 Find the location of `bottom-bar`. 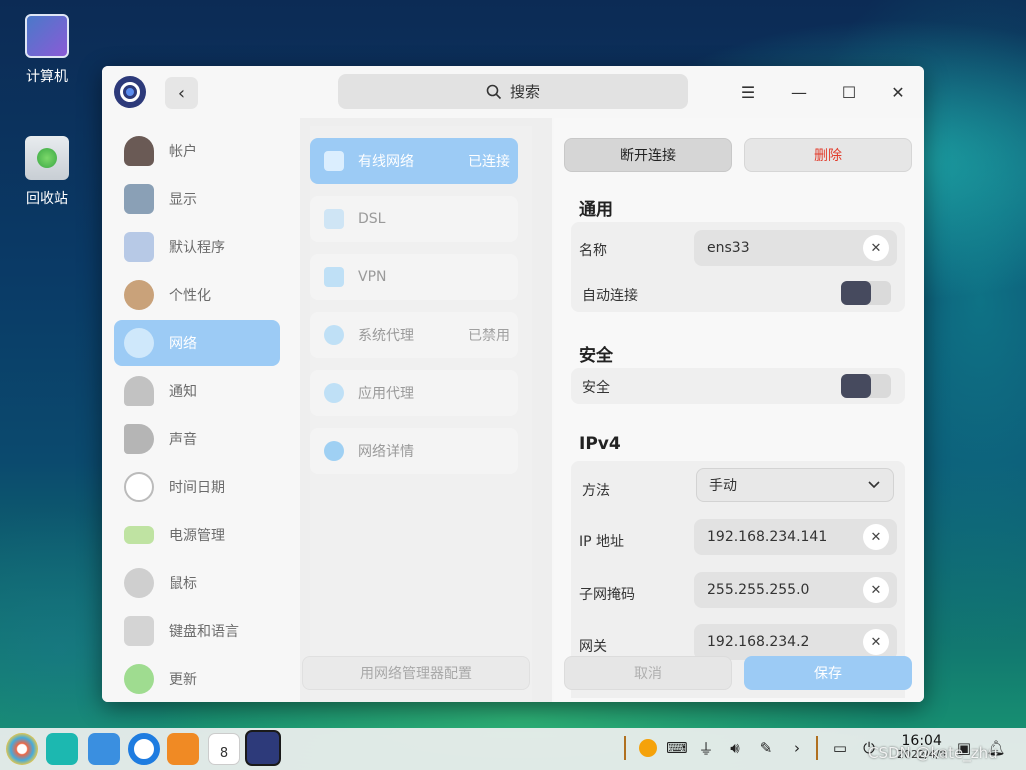

bottom-bar is located at coordinates (739, 700).